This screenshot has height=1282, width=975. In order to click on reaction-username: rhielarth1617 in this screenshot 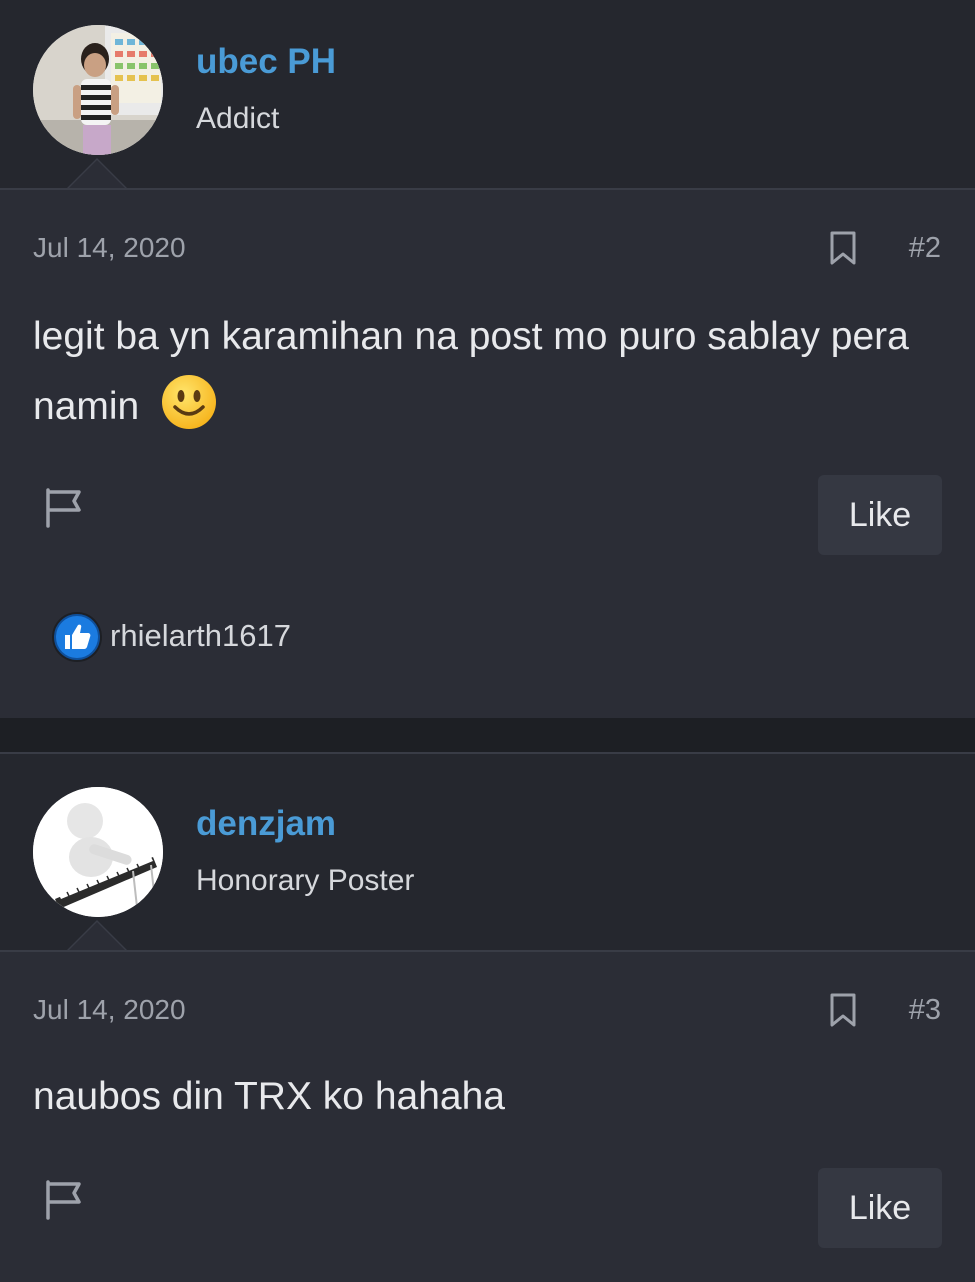, I will do `click(200, 636)`.